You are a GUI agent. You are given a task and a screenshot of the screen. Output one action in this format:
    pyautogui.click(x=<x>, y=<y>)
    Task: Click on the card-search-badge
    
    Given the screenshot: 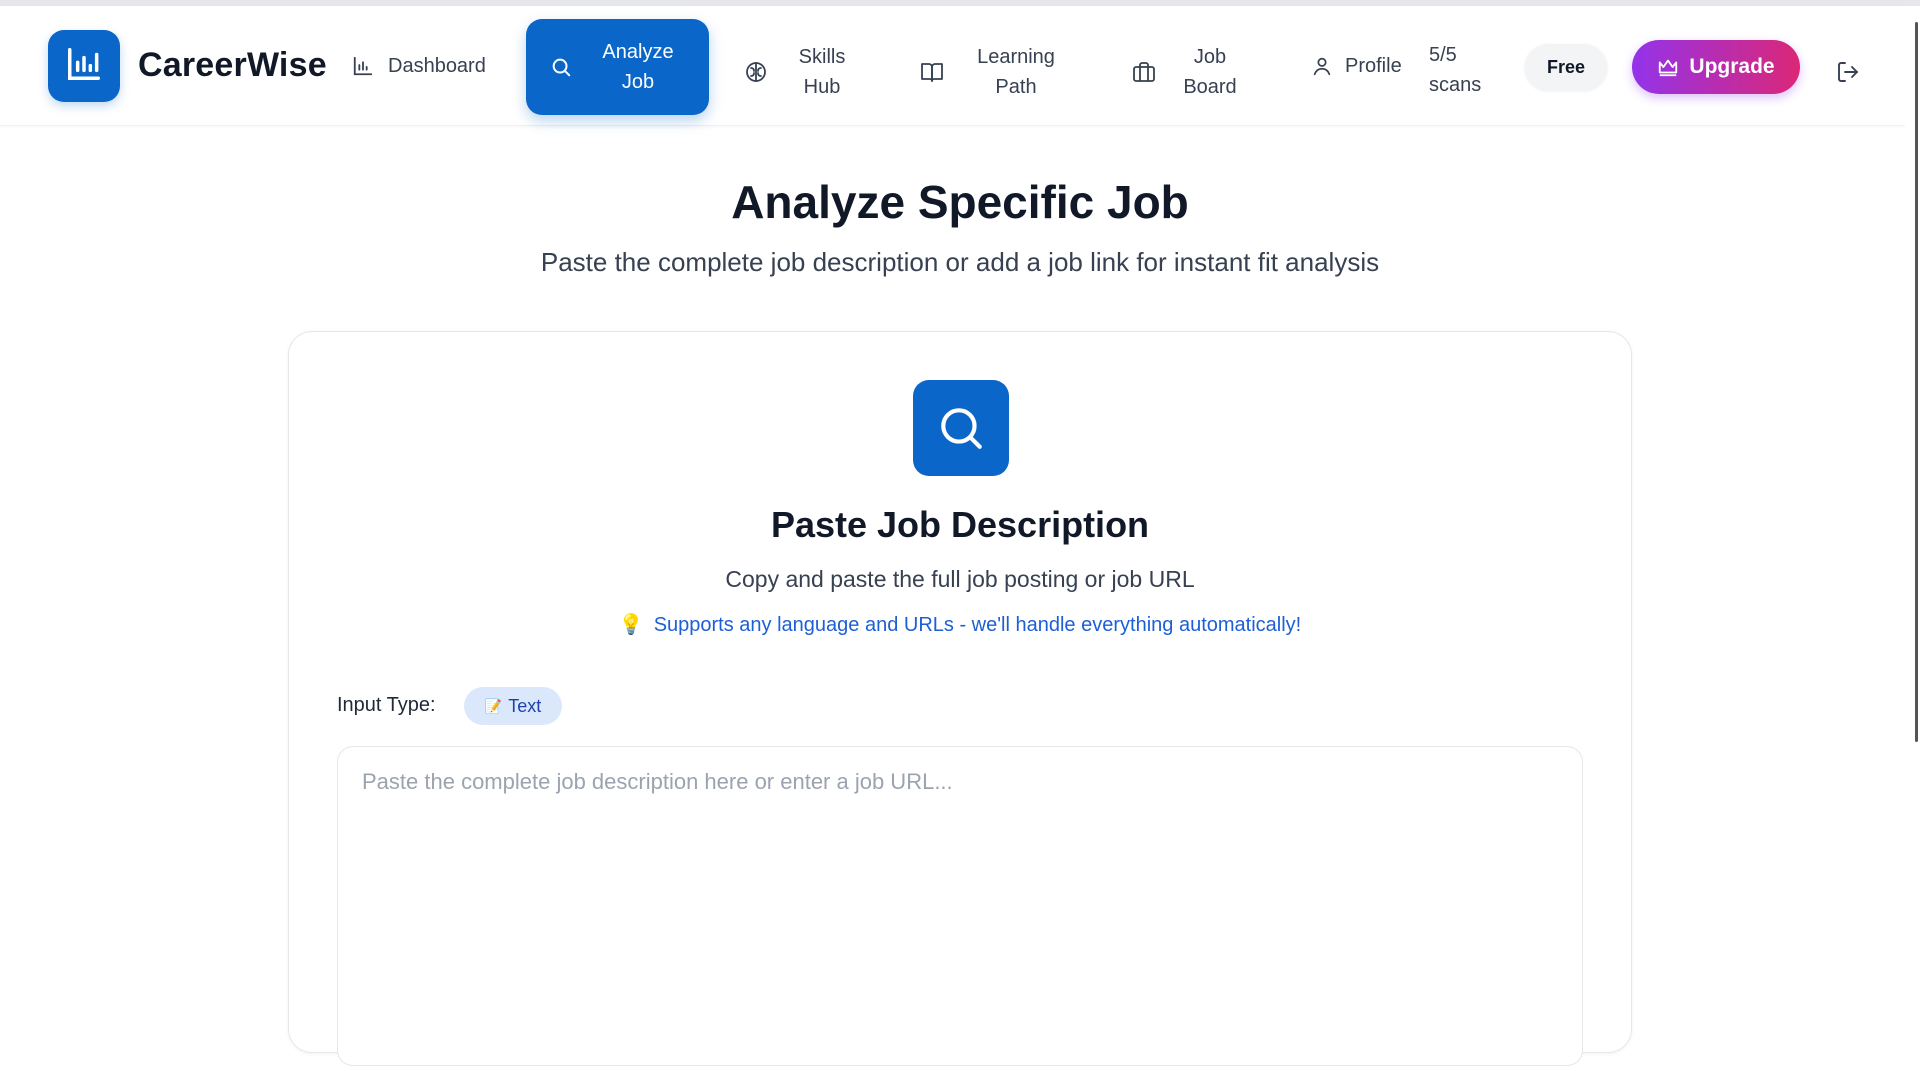 What is the action you would take?
    pyautogui.click(x=961, y=428)
    